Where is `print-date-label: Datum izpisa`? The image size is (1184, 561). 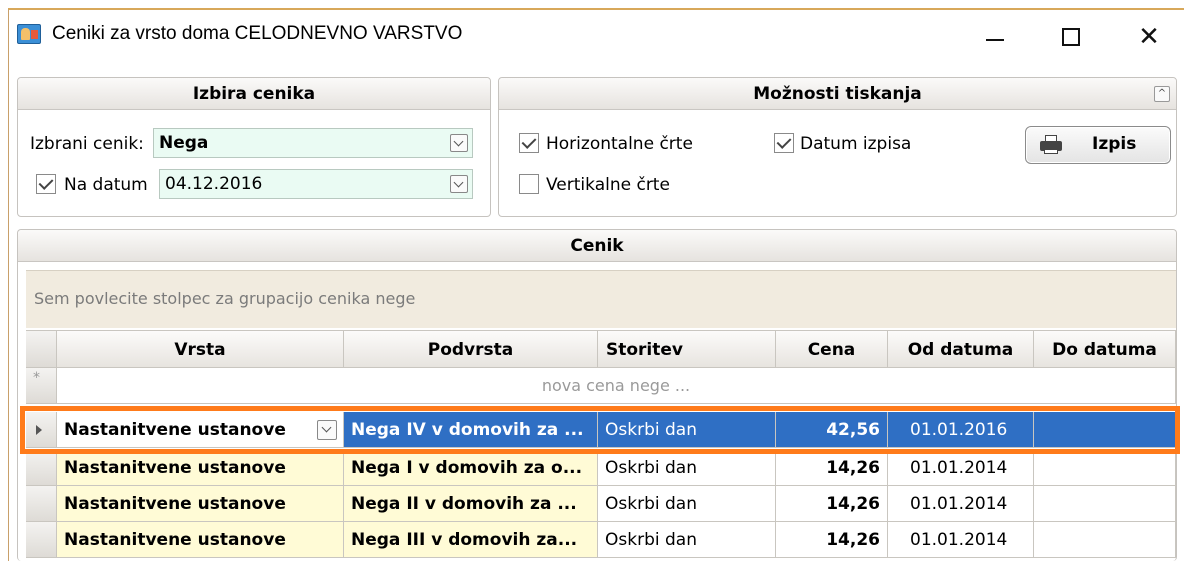 print-date-label: Datum izpisa is located at coordinates (856, 144).